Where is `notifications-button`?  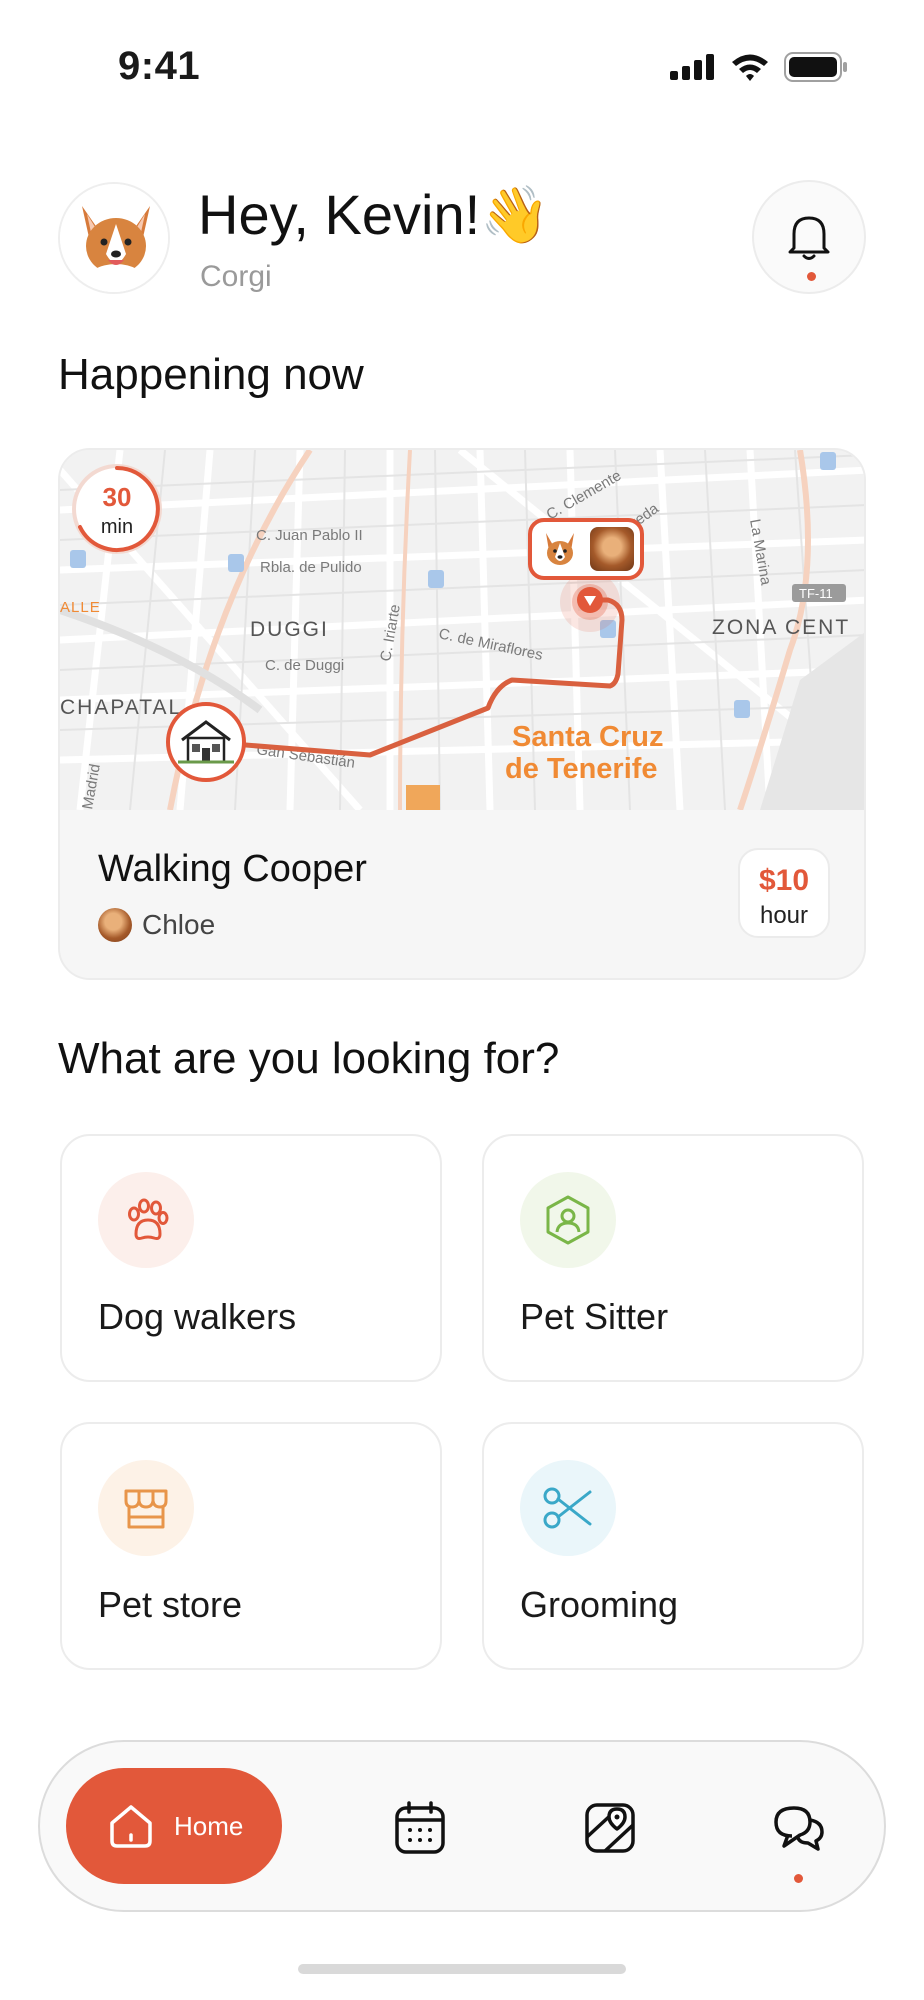 notifications-button is located at coordinates (809, 237).